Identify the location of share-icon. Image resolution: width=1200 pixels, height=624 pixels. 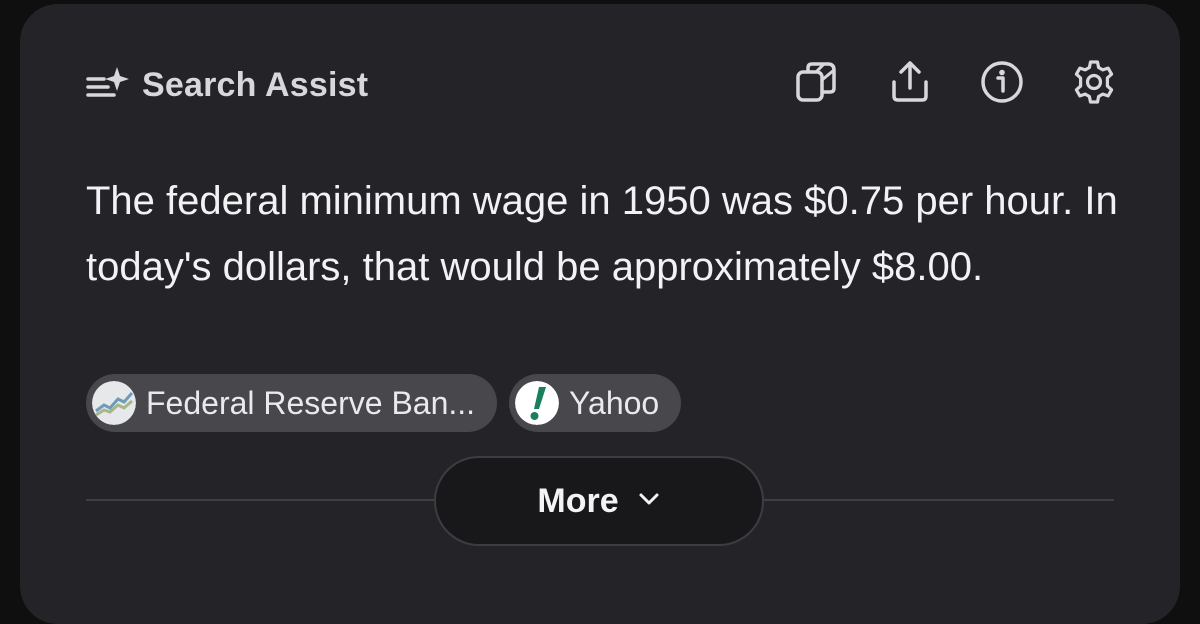
(910, 84).